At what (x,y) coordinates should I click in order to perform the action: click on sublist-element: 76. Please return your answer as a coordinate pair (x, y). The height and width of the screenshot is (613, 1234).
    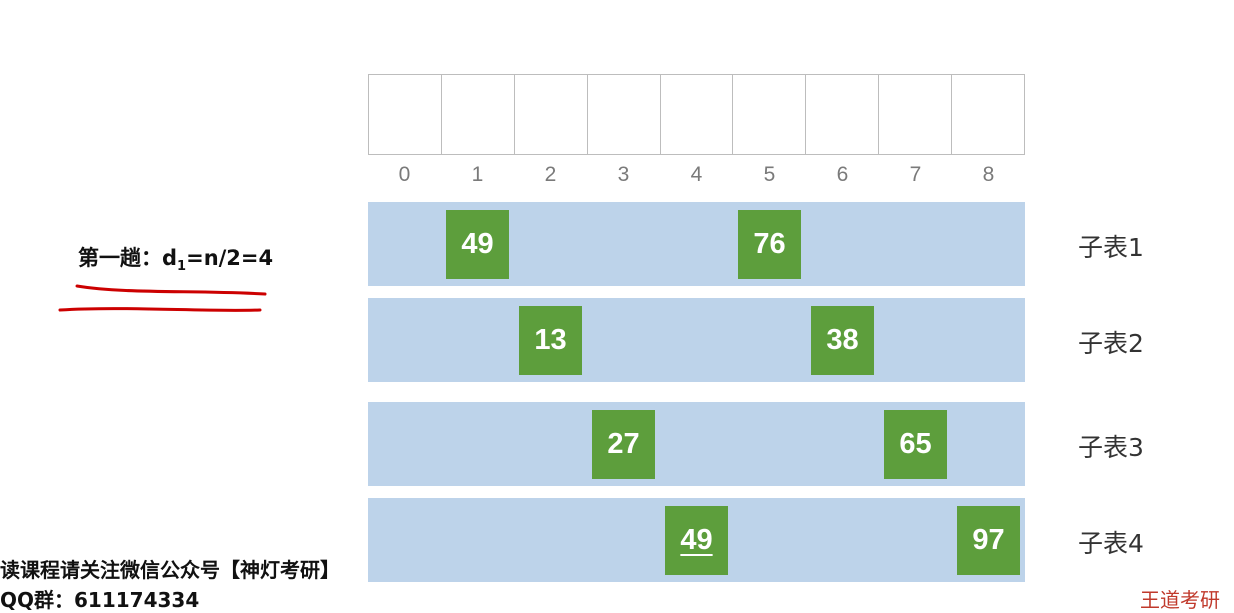
    Looking at the image, I should click on (769, 244).